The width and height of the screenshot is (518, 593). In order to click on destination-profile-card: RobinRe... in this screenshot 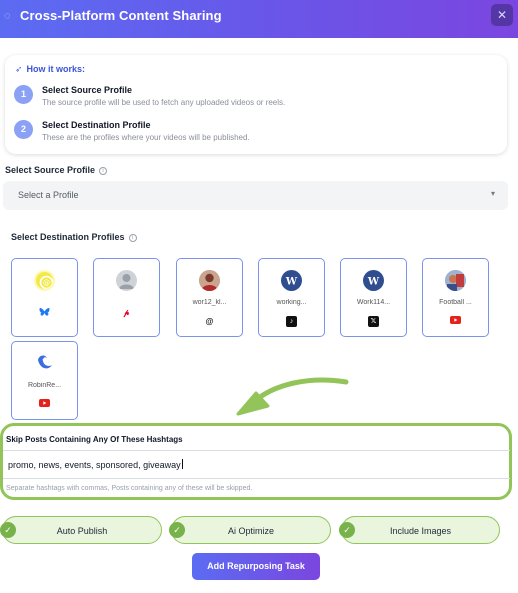, I will do `click(44, 380)`.